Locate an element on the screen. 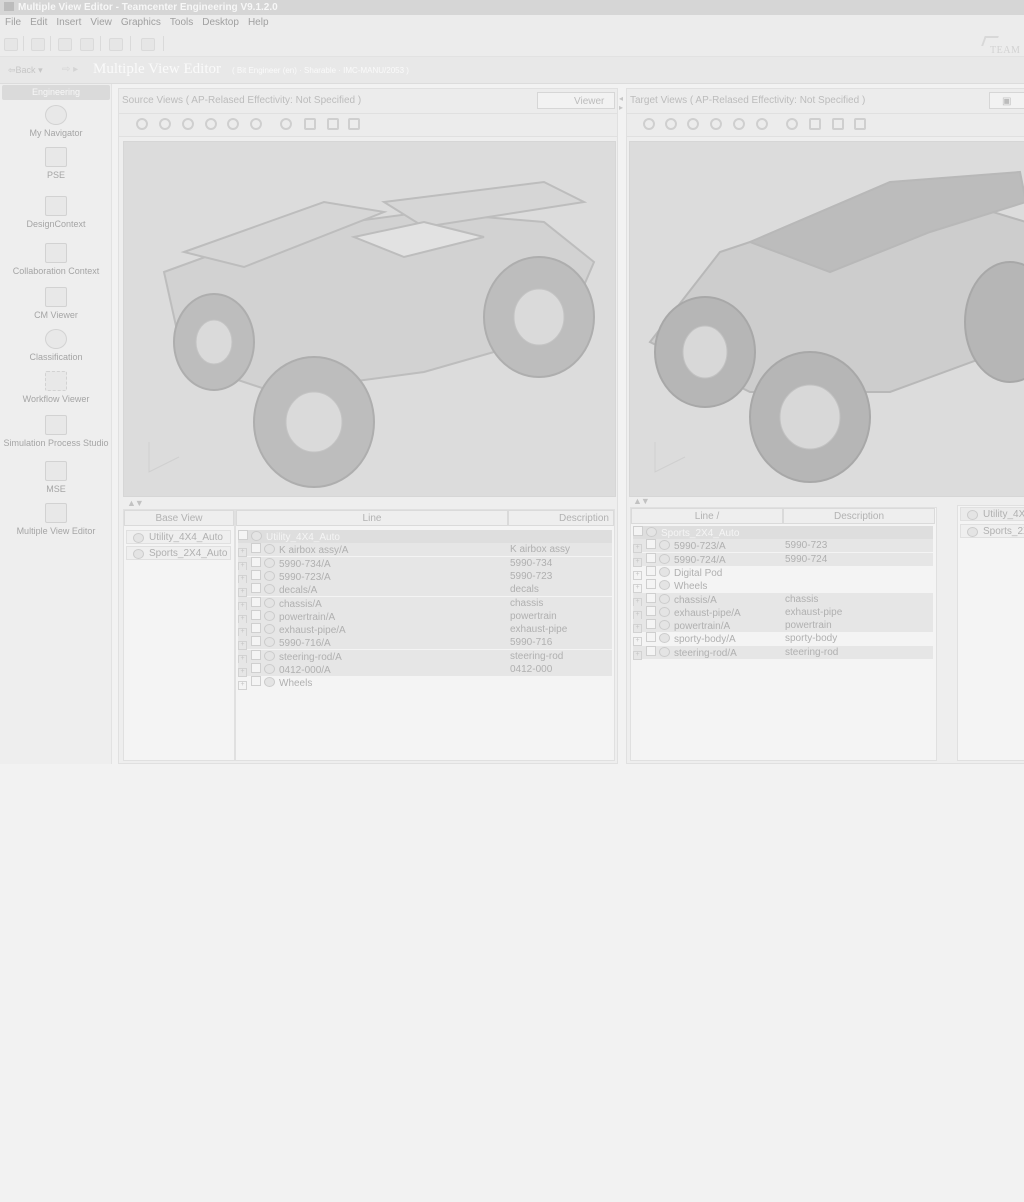 Image resolution: width=1024 pixels, height=1202 pixels. target-view-item: Utility_4X is located at coordinates (992, 514).